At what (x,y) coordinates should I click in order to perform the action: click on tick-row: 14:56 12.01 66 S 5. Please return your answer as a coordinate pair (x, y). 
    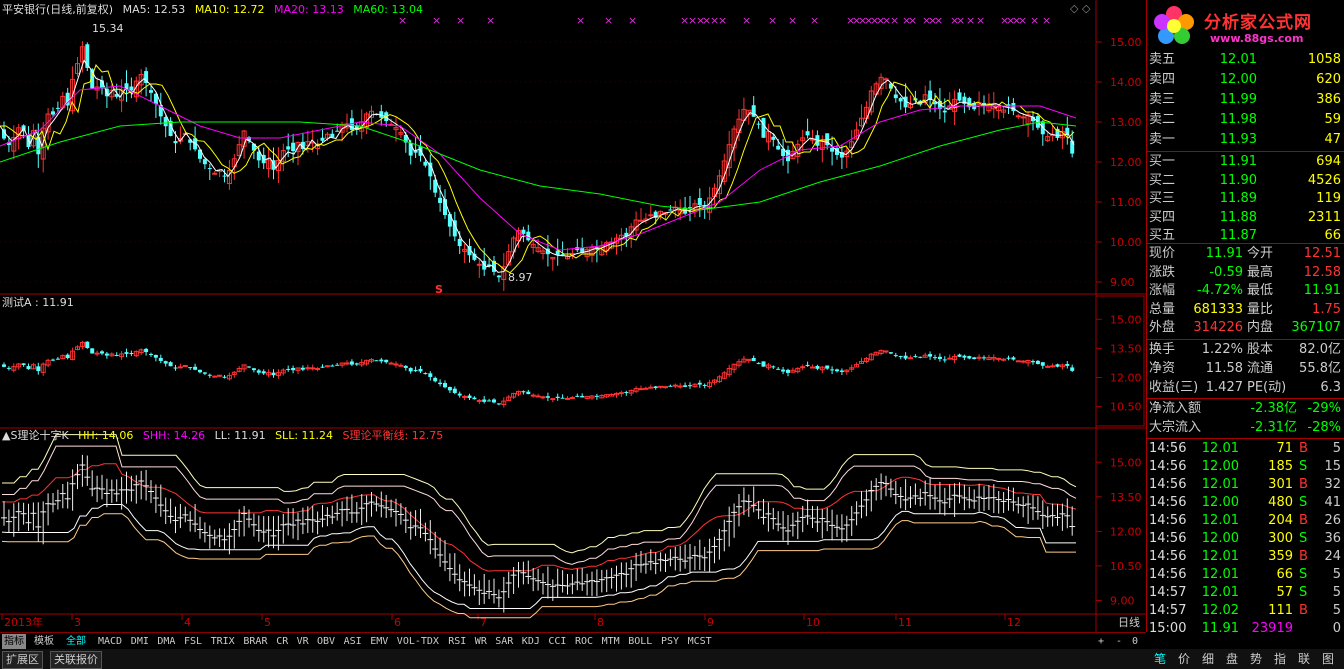
    Looking at the image, I should click on (1245, 575).